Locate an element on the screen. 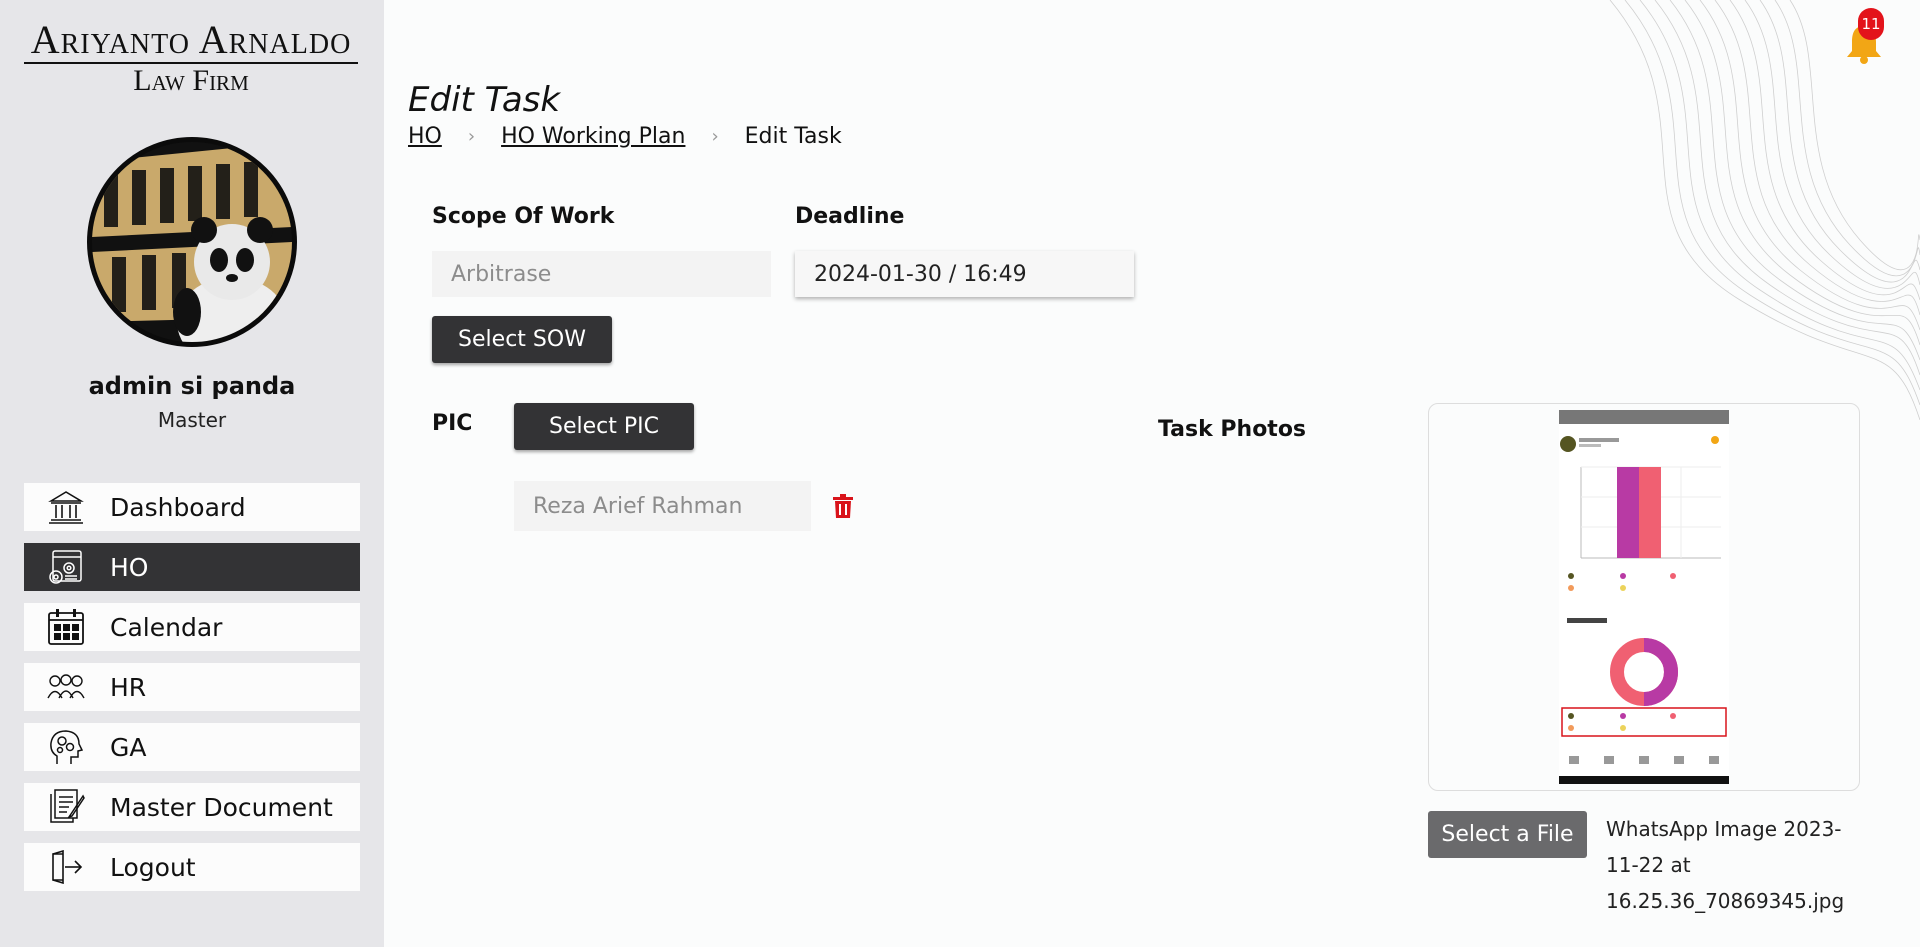  select-pic-button: Select PIC is located at coordinates (604, 426).